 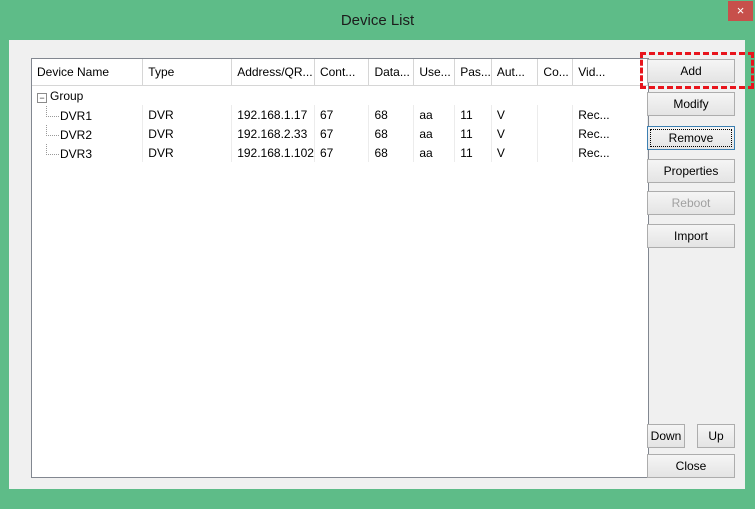 I want to click on title-bar: Device List ×, so click(x=377, y=20).